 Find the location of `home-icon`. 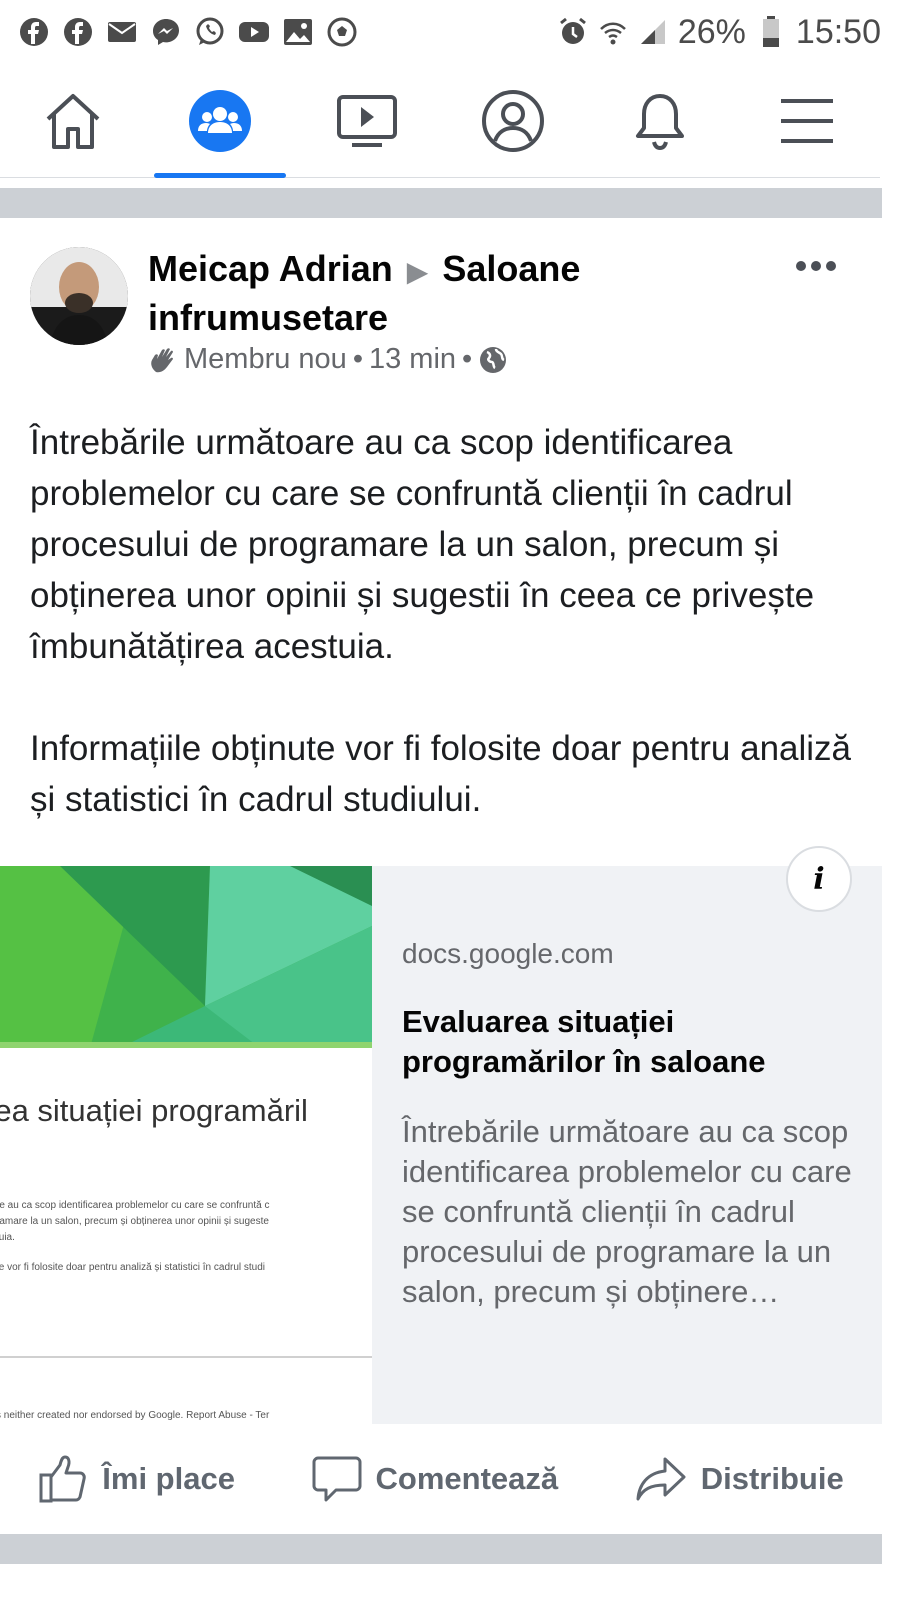

home-icon is located at coordinates (73, 121).